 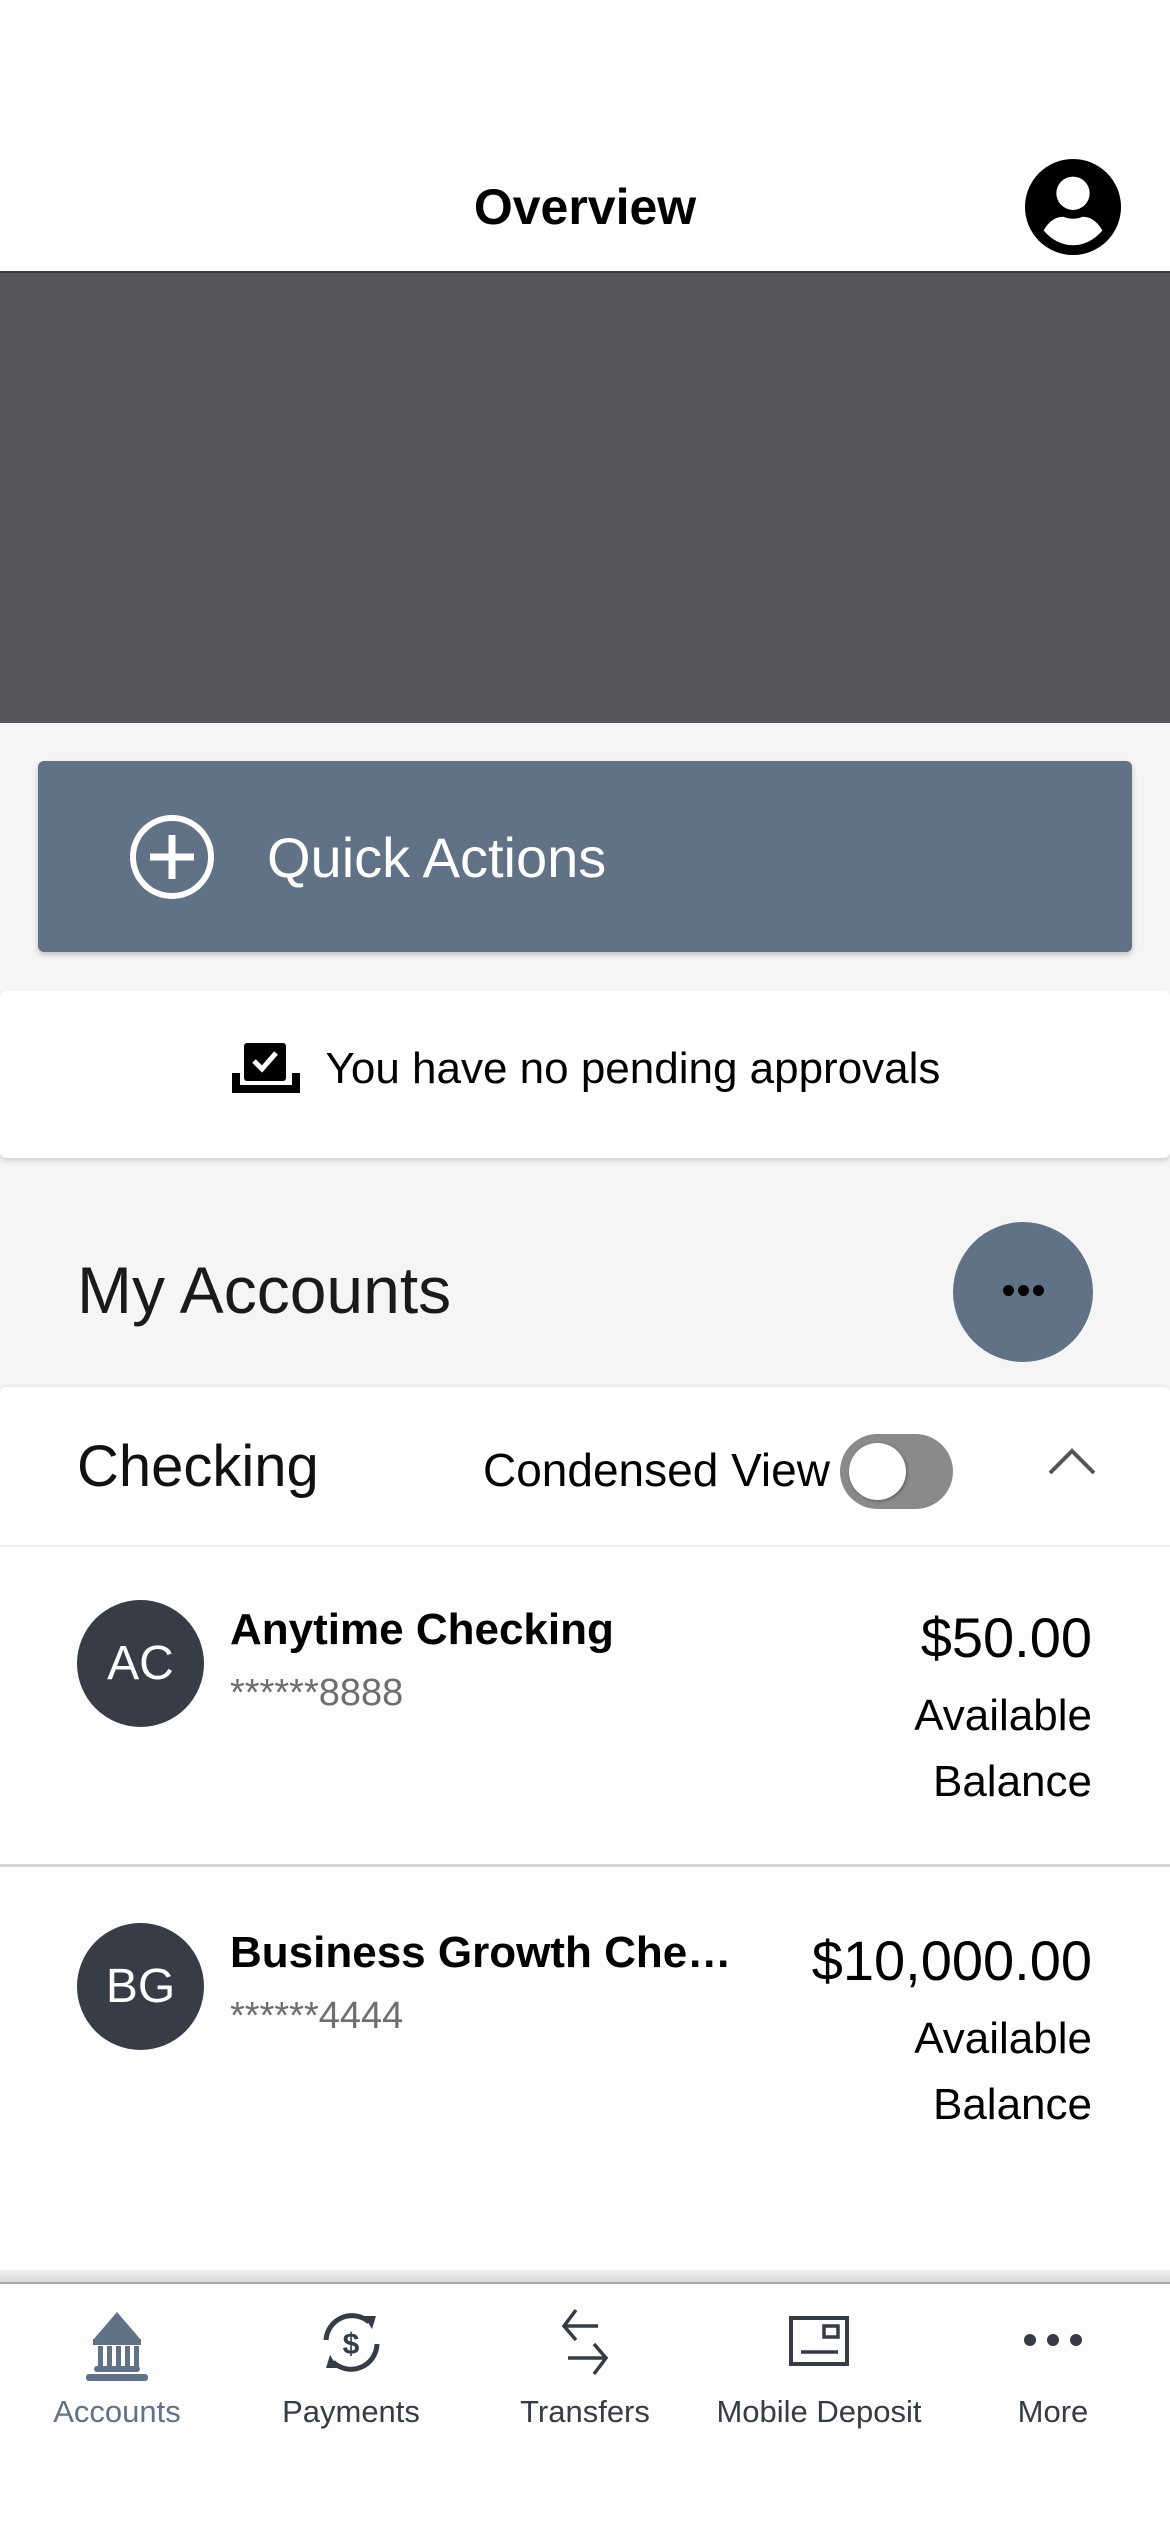 What do you see at coordinates (585, 2342) in the screenshot?
I see `transfer-arrows-icon` at bounding box center [585, 2342].